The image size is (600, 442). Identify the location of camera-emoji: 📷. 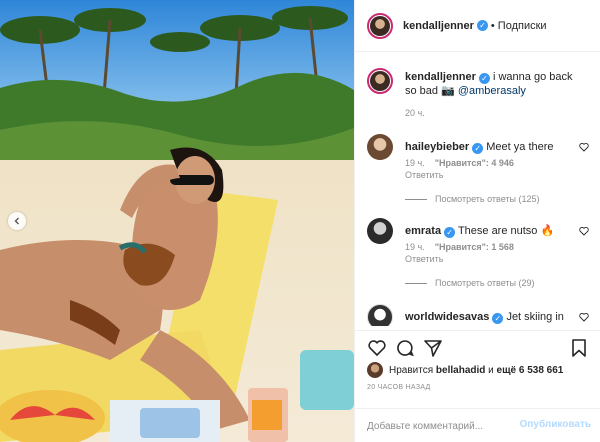
(448, 91).